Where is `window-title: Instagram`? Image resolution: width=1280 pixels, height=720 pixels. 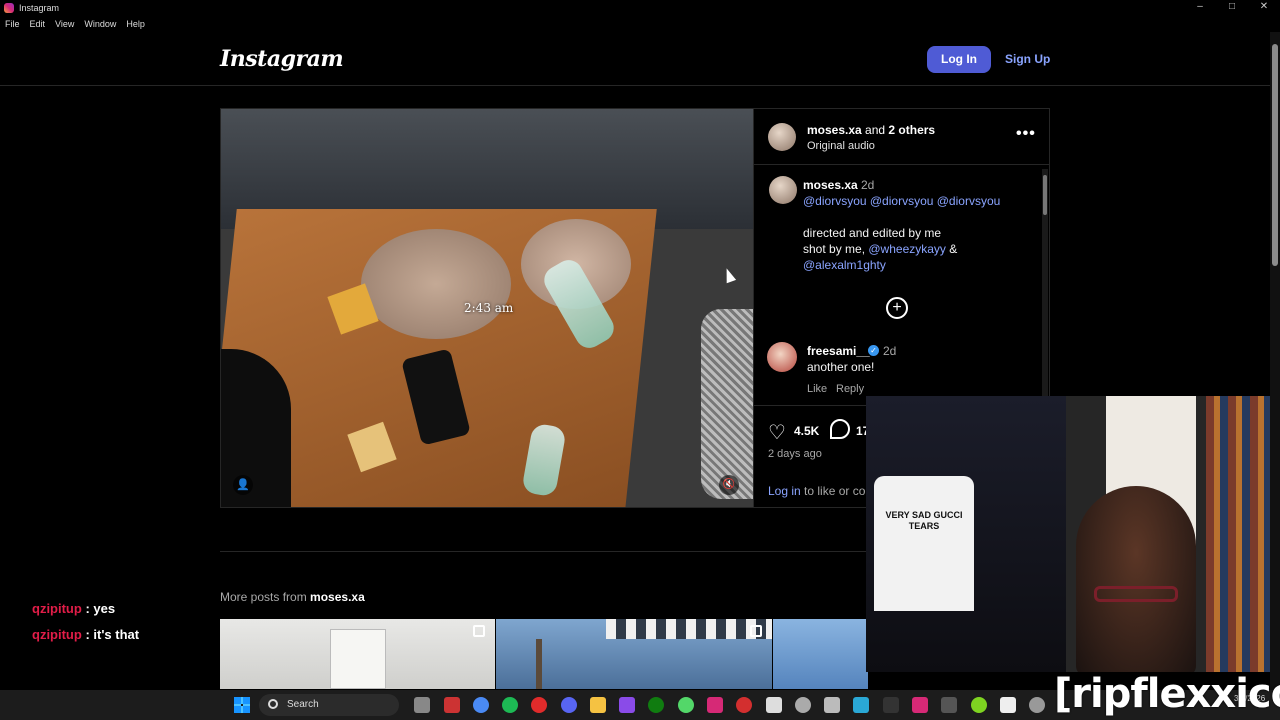 window-title: Instagram is located at coordinates (39, 8).